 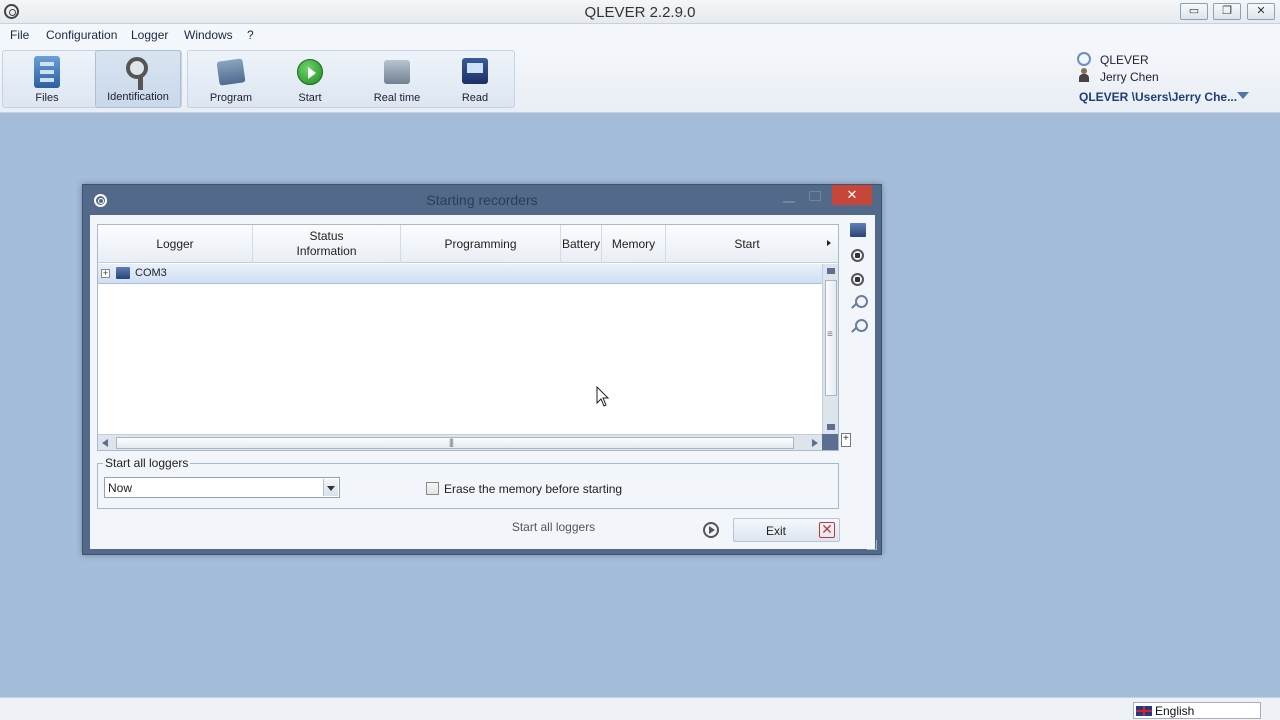 I want to click on identification-button: Identification, so click(x=138, y=79).